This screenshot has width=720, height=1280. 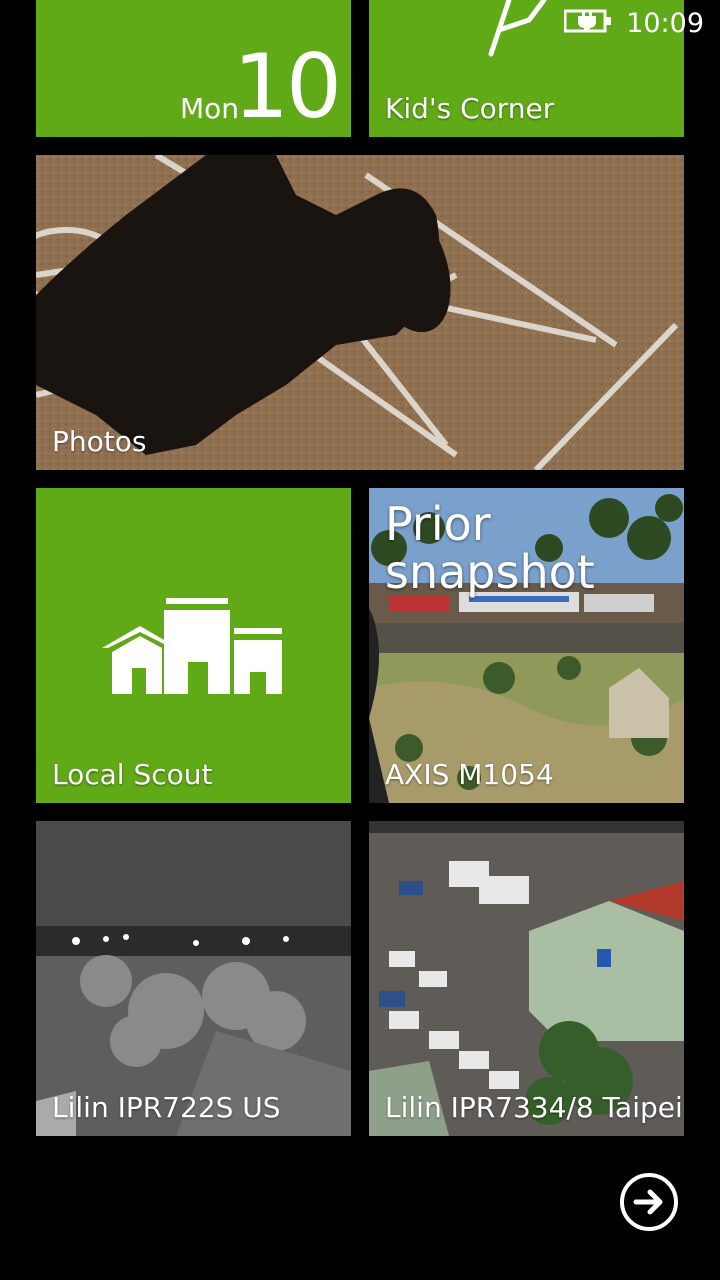 I want to click on lilin-taipei-camera-tile: Lilin IPR7334/8 Taipei, so click(x=526, y=978).